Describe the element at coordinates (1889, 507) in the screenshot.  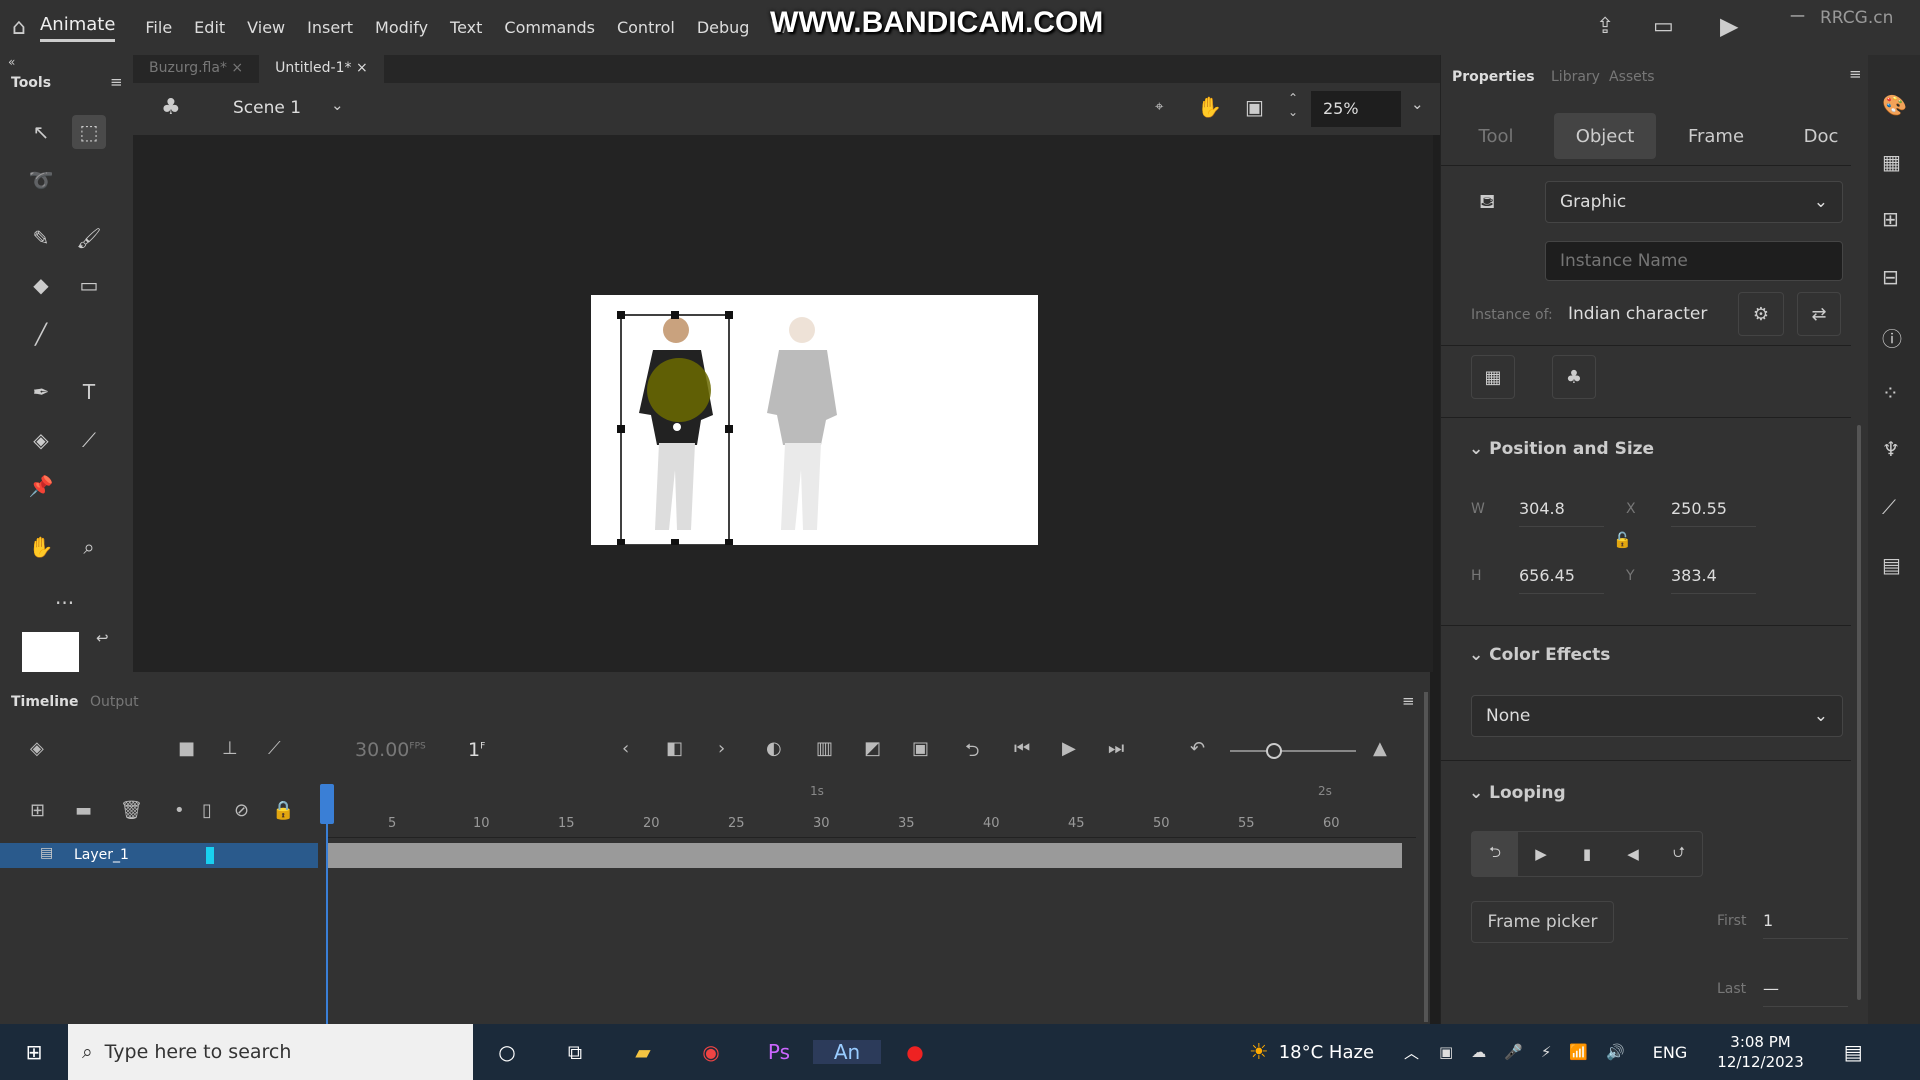
I see `motion-editor-icon: ⟋` at that location.